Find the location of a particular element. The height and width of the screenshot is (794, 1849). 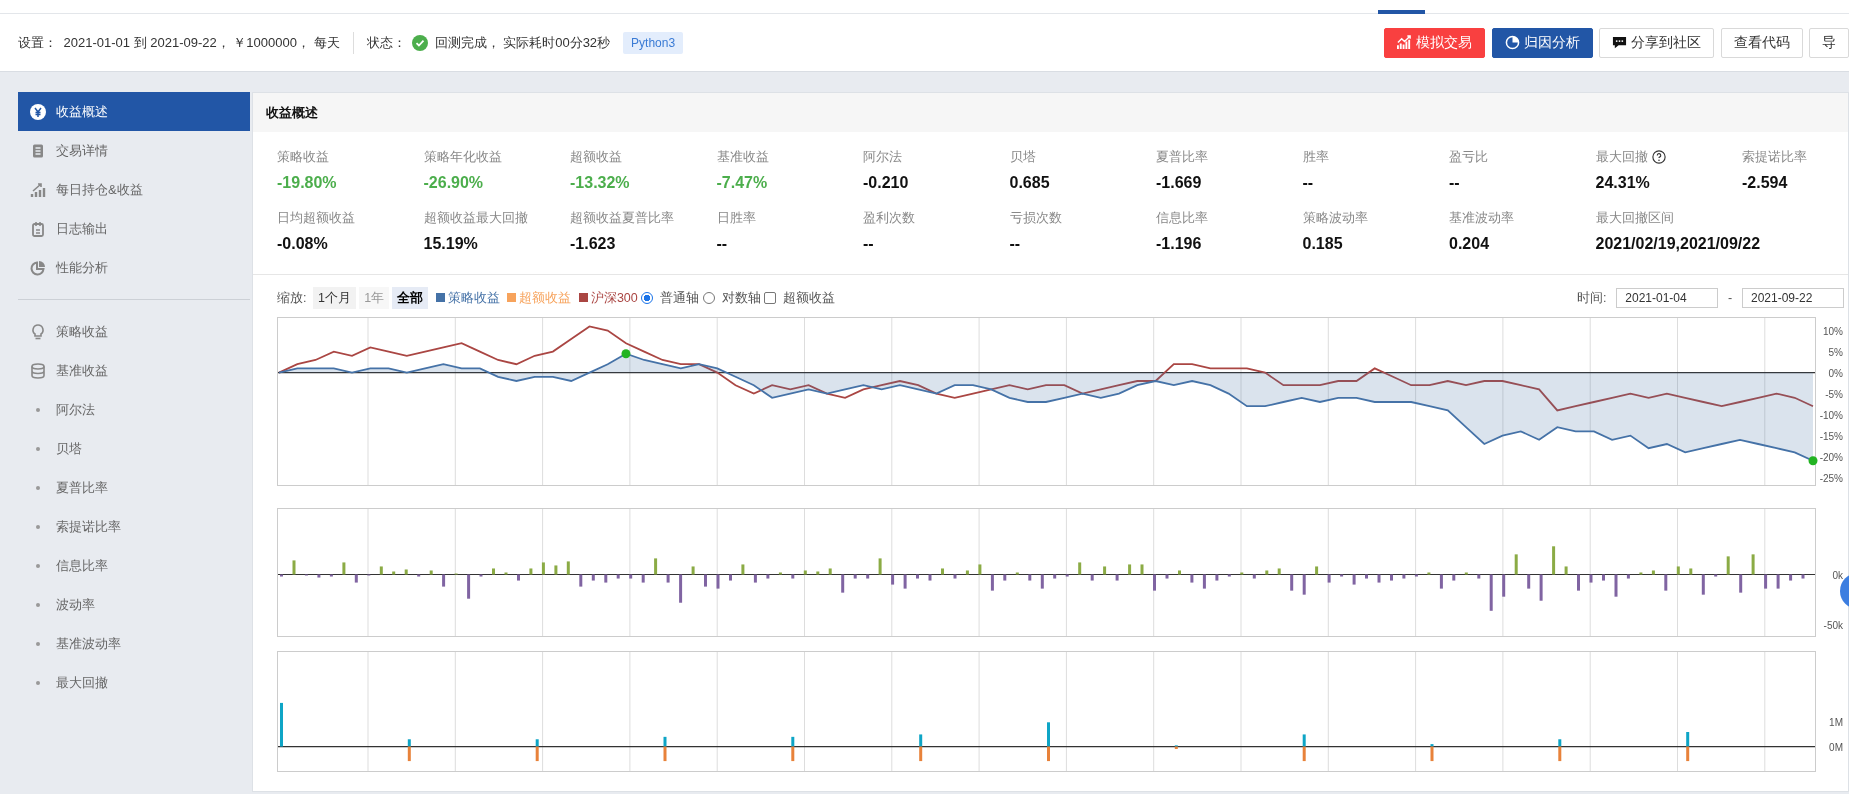

status-text: 回测完成， 实际耗时00分32秒 is located at coordinates (522, 42).